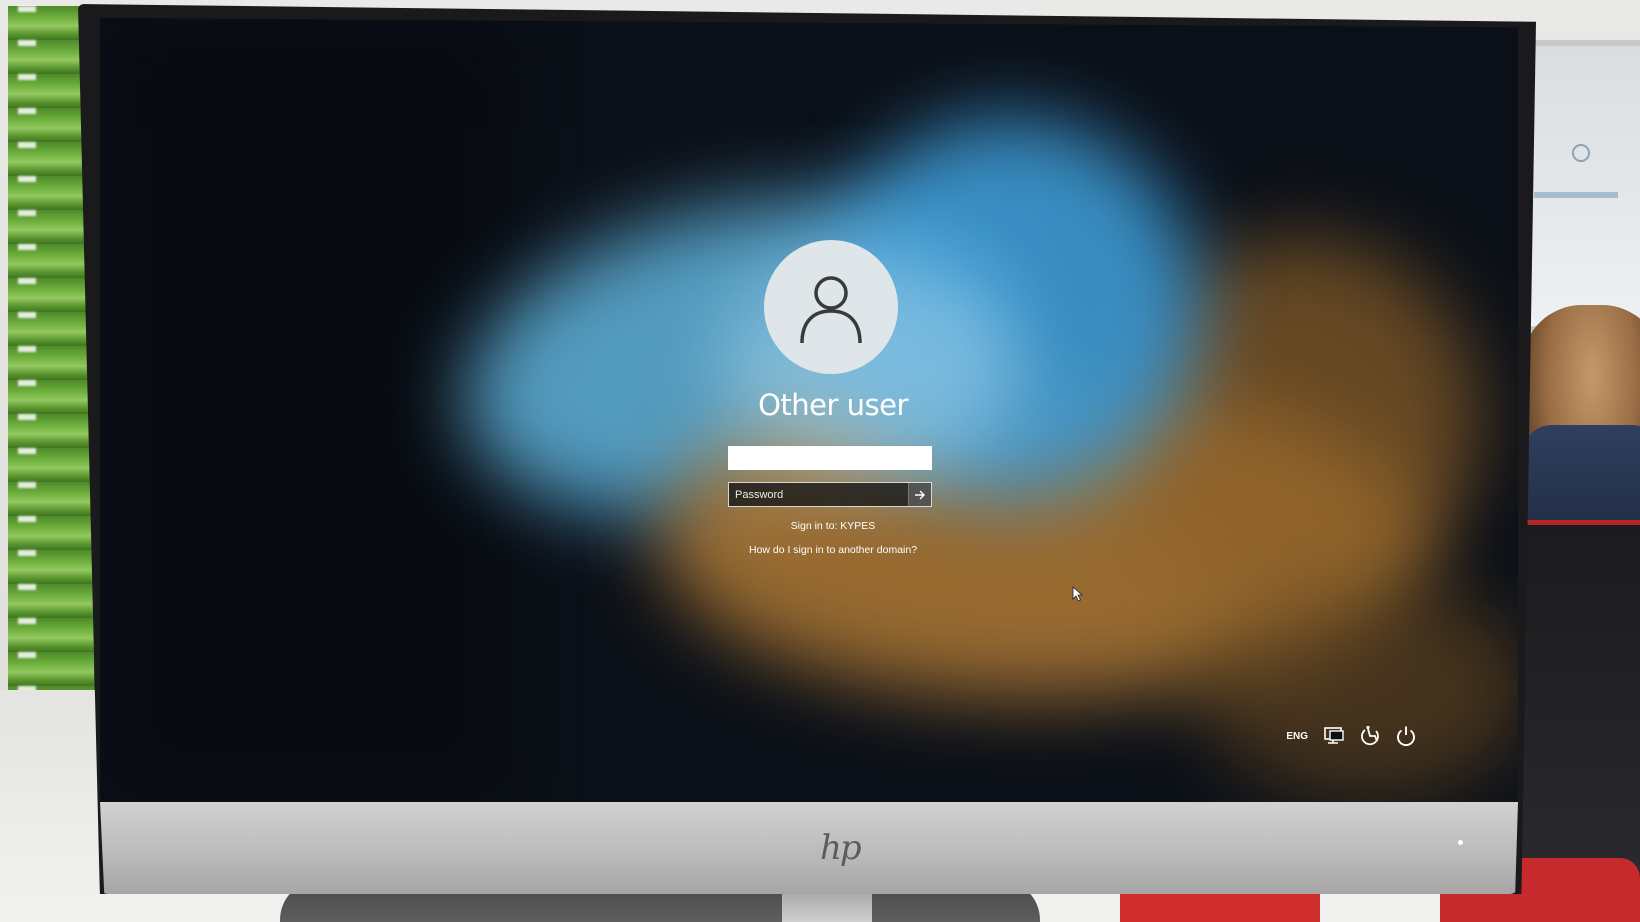  I want to click on power-led, so click(1460, 842).